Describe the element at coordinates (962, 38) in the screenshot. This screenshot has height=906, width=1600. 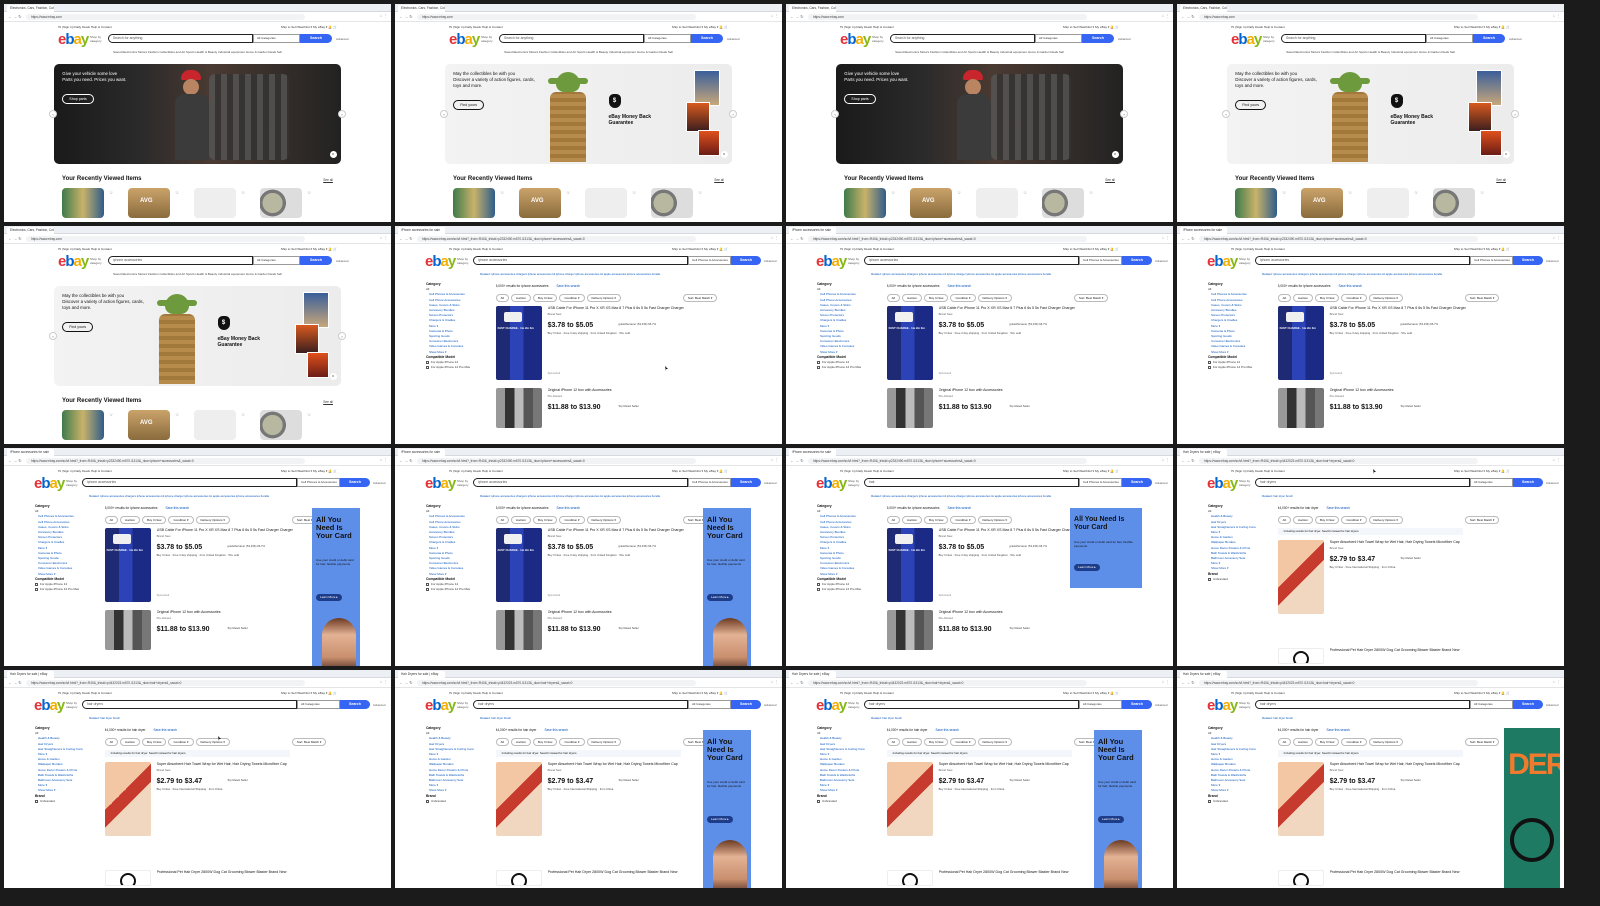
I see `search-input: Search for anything` at that location.